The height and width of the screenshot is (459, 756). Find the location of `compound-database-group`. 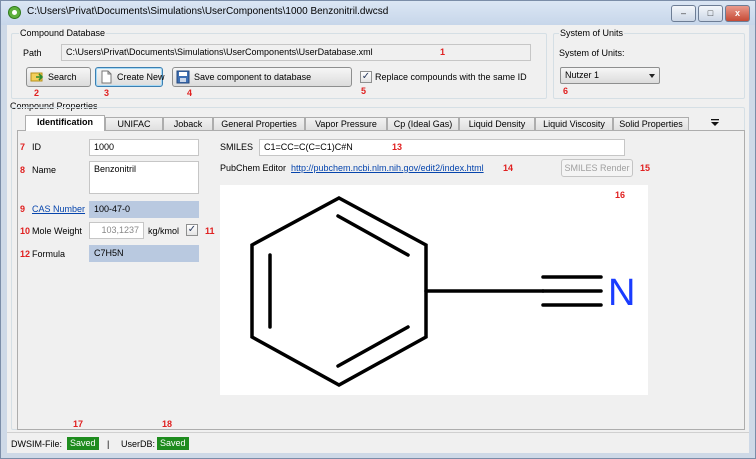

compound-database-group is located at coordinates (279, 66).